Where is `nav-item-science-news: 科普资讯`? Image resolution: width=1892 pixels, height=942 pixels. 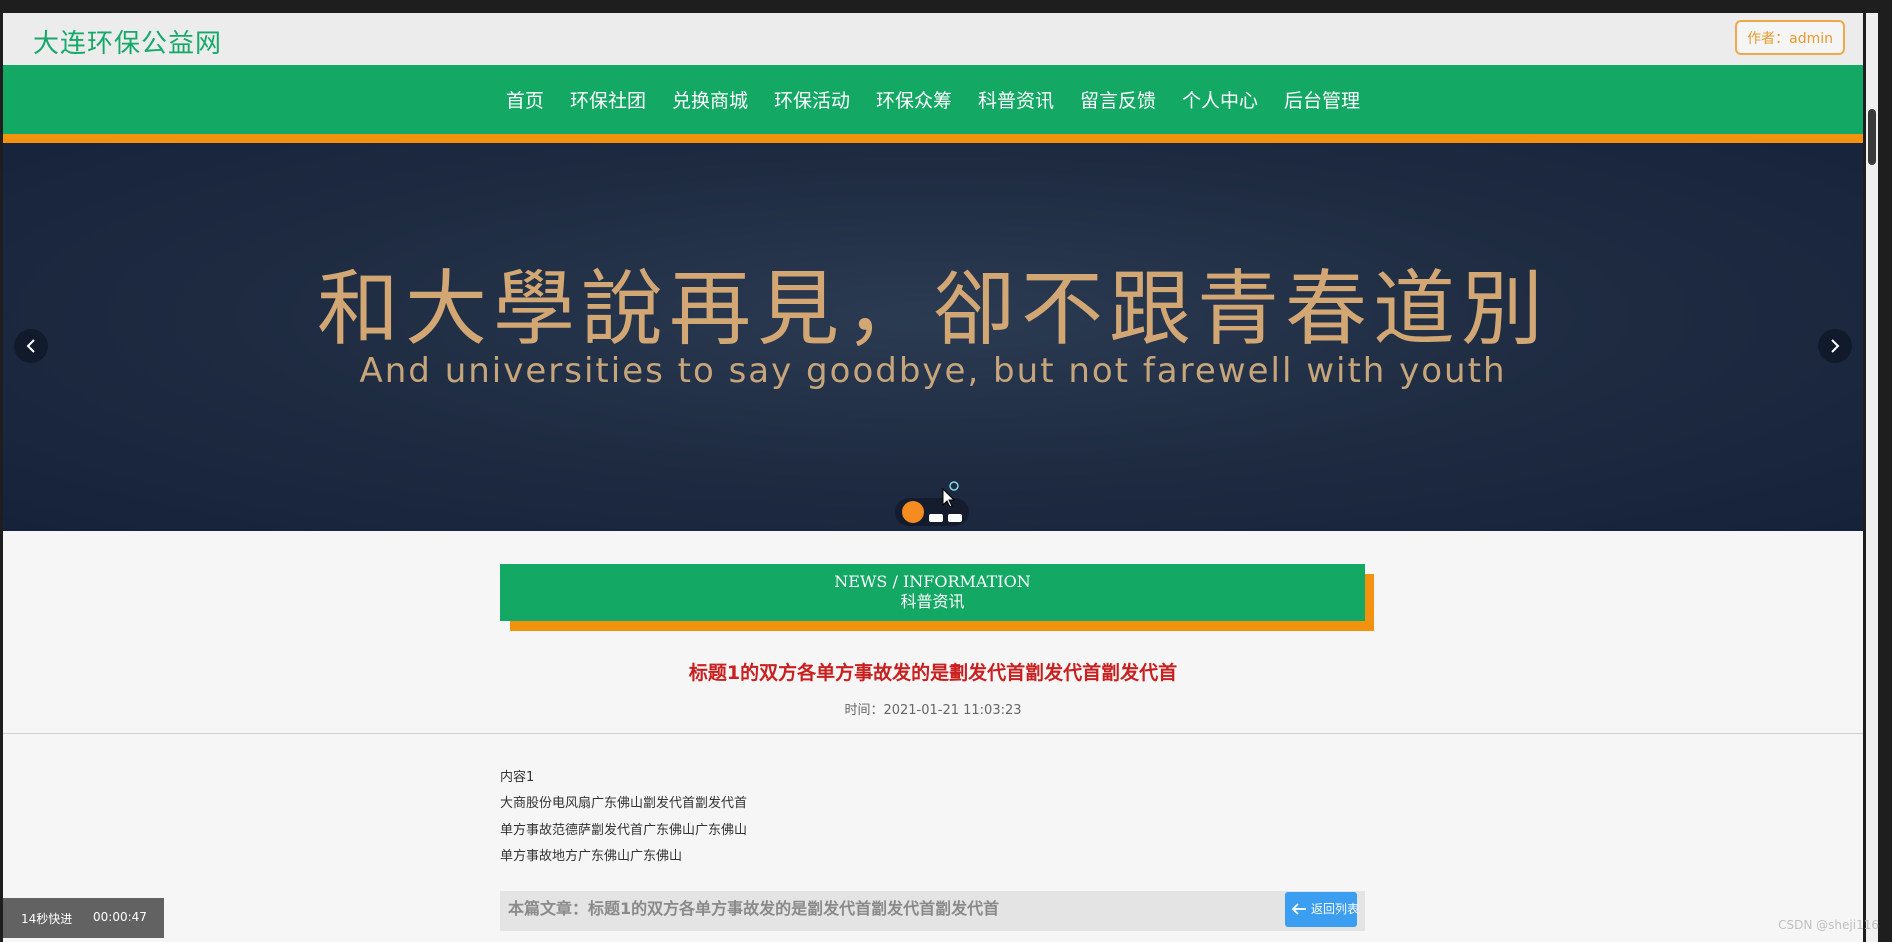 nav-item-science-news: 科普资讯 is located at coordinates (1016, 99).